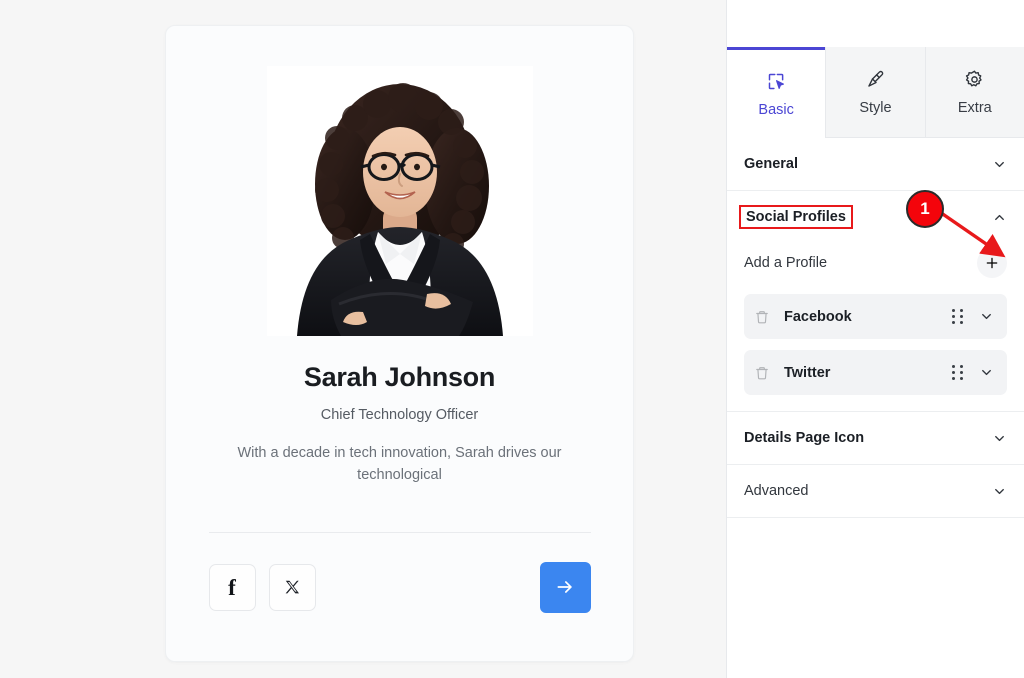  What do you see at coordinates (999, 217) in the screenshot?
I see `chevron-up-icon` at bounding box center [999, 217].